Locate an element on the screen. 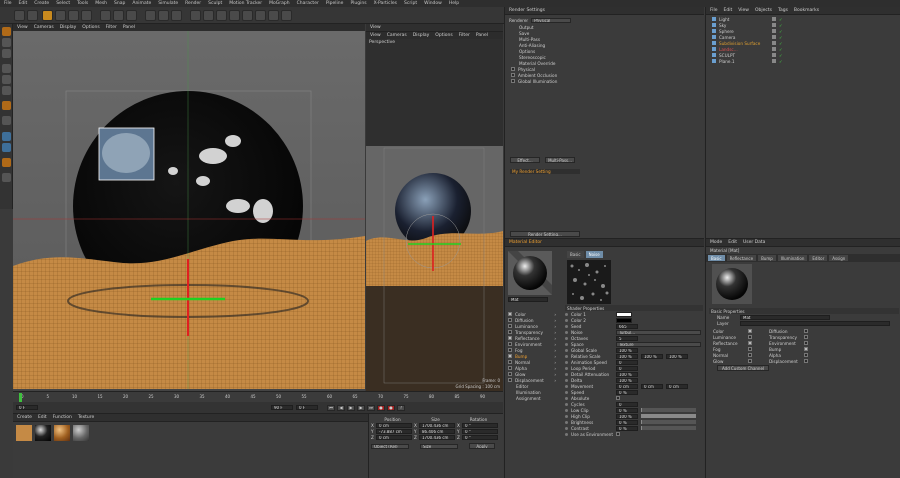  floor-icon is located at coordinates (260, 15).